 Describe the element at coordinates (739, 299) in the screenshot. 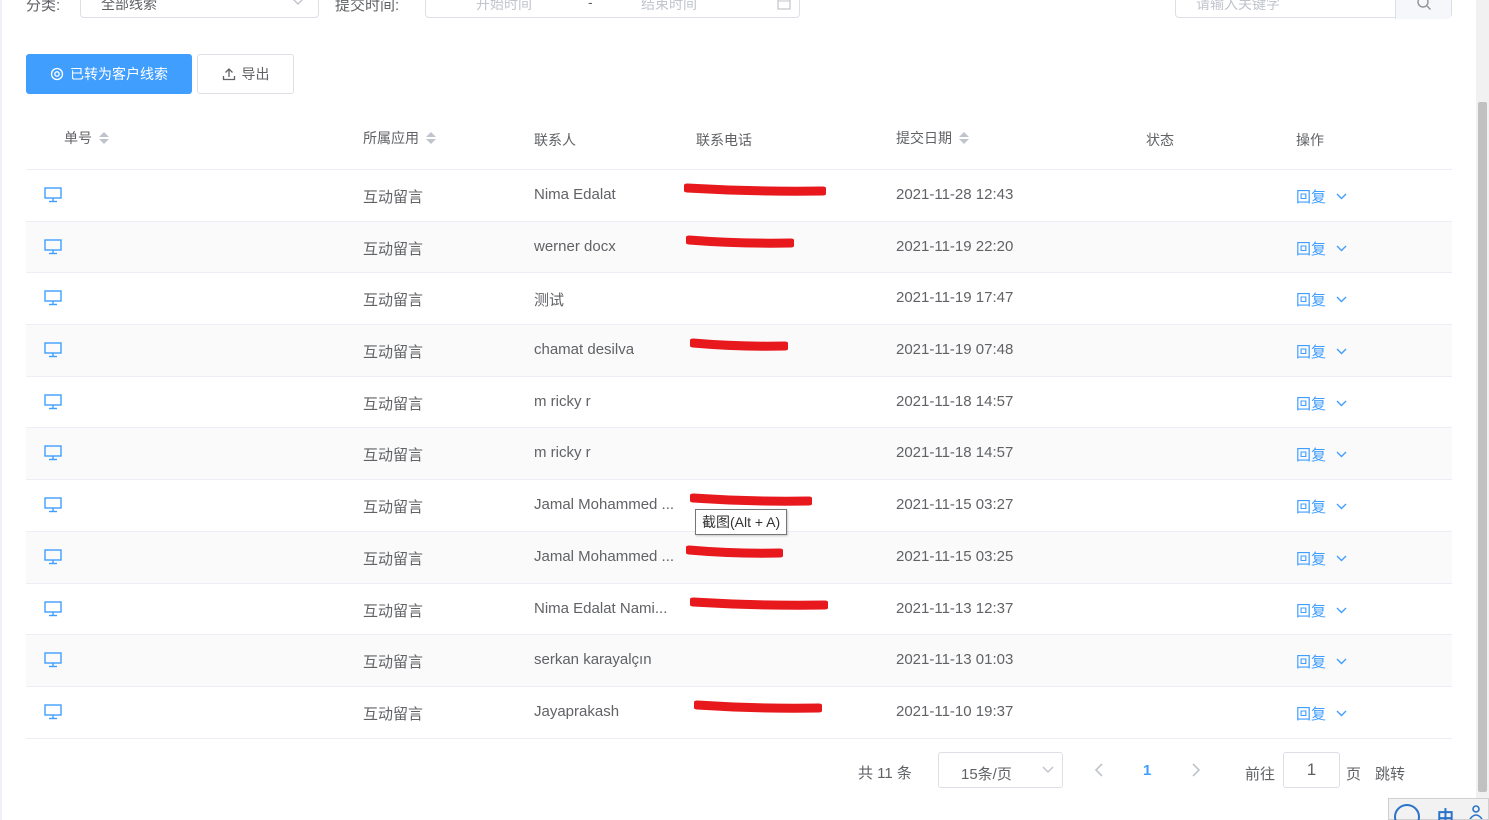

I see `table-row: 互动留言 测试 2021-11-19 17:47 回复` at that location.